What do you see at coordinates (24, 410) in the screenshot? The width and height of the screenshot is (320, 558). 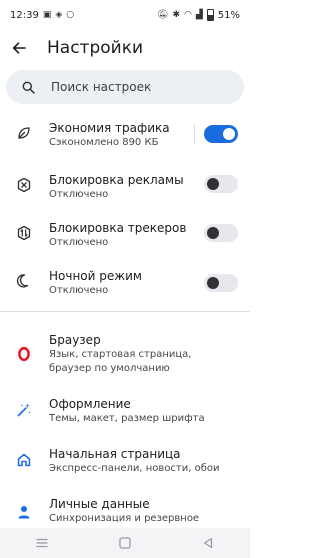 I see `magic-wand-icon` at bounding box center [24, 410].